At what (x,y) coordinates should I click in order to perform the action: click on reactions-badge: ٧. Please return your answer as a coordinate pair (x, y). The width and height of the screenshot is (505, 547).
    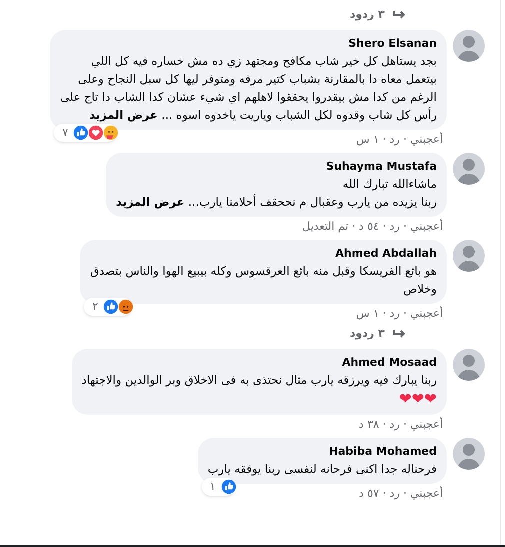
    Looking at the image, I should click on (86, 133).